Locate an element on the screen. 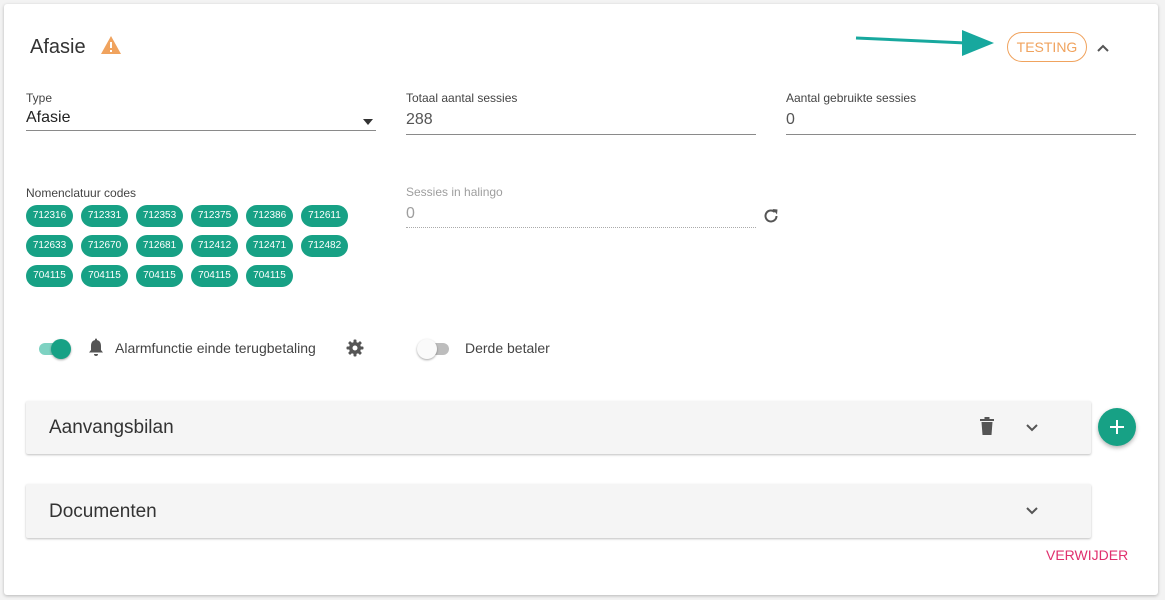 Image resolution: width=1165 pixels, height=600 pixels. code-chip: 712386 is located at coordinates (269, 216).